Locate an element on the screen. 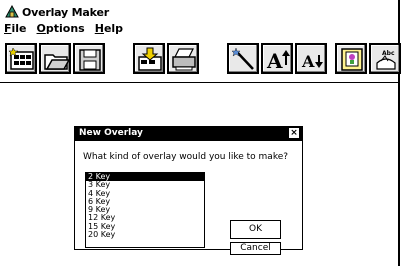 This screenshot has width=401, height=268. magic-wand-icon is located at coordinates (242, 58).